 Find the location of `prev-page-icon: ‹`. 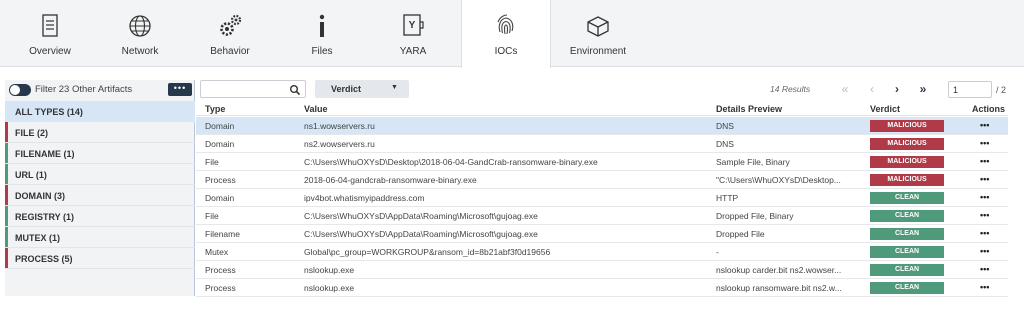

prev-page-icon: ‹ is located at coordinates (872, 89).